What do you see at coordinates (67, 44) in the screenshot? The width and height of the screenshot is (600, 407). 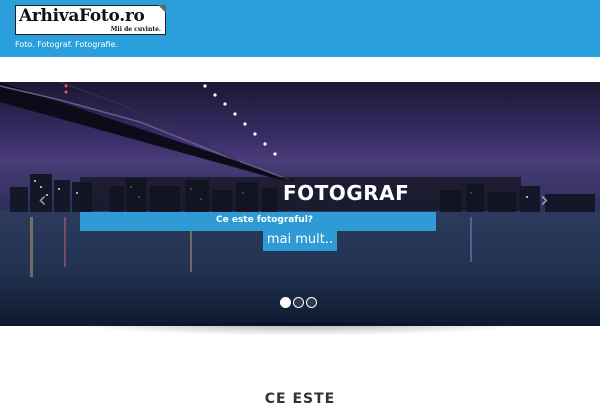 I see `site-tagline: Foto. Fotograf. Fotografie.` at bounding box center [67, 44].